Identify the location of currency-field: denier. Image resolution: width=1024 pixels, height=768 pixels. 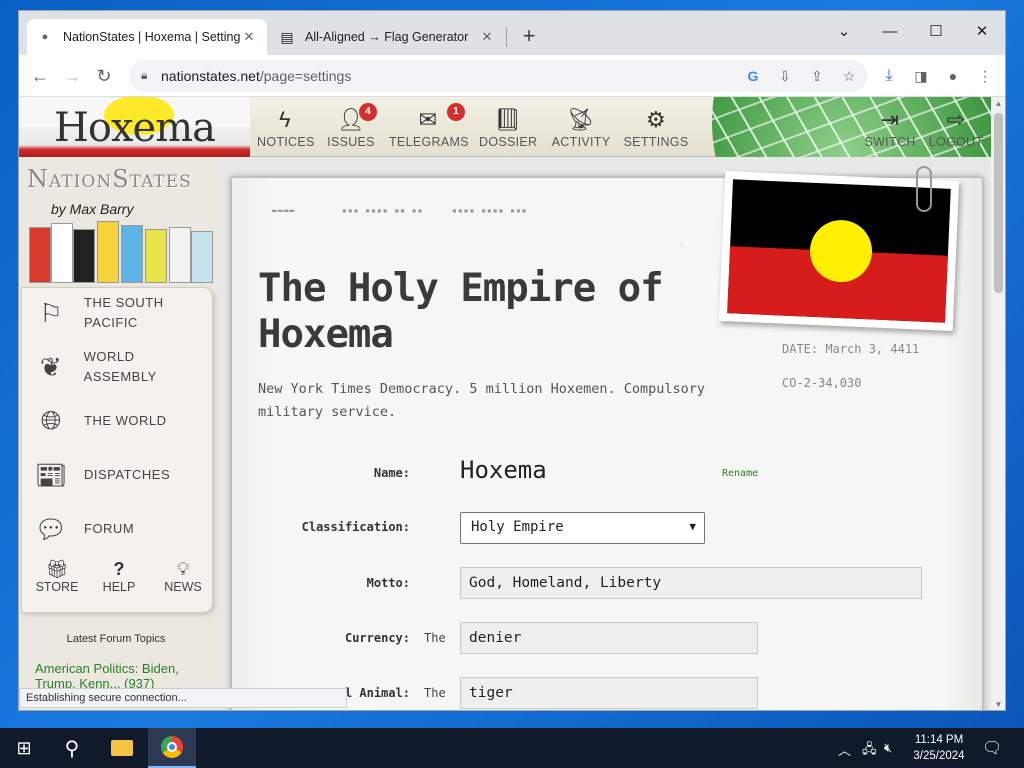
(609, 638).